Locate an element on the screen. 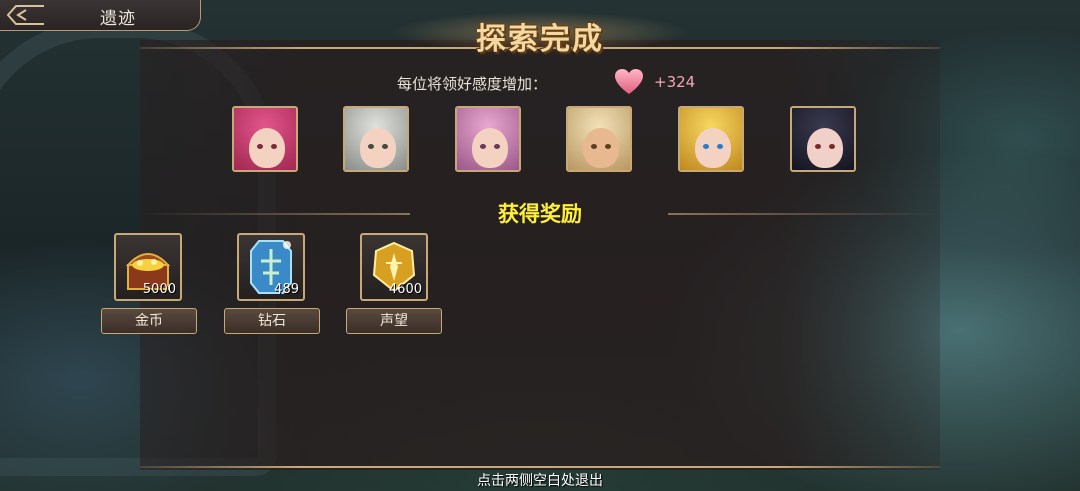  reward-prestige: 4600 is located at coordinates (394, 267).